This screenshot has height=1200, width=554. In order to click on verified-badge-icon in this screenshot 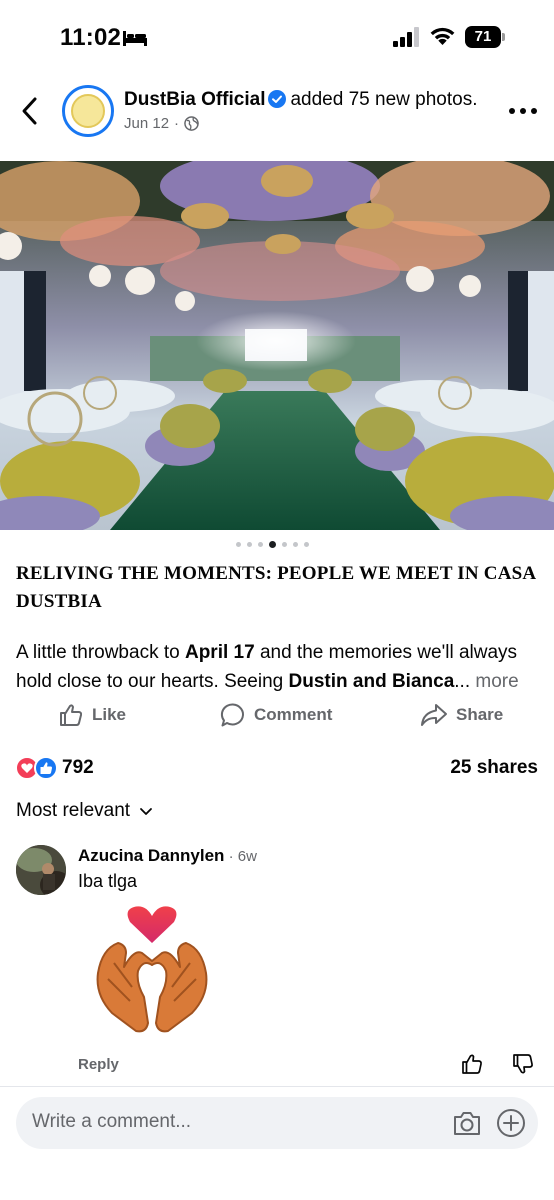, I will do `click(277, 99)`.